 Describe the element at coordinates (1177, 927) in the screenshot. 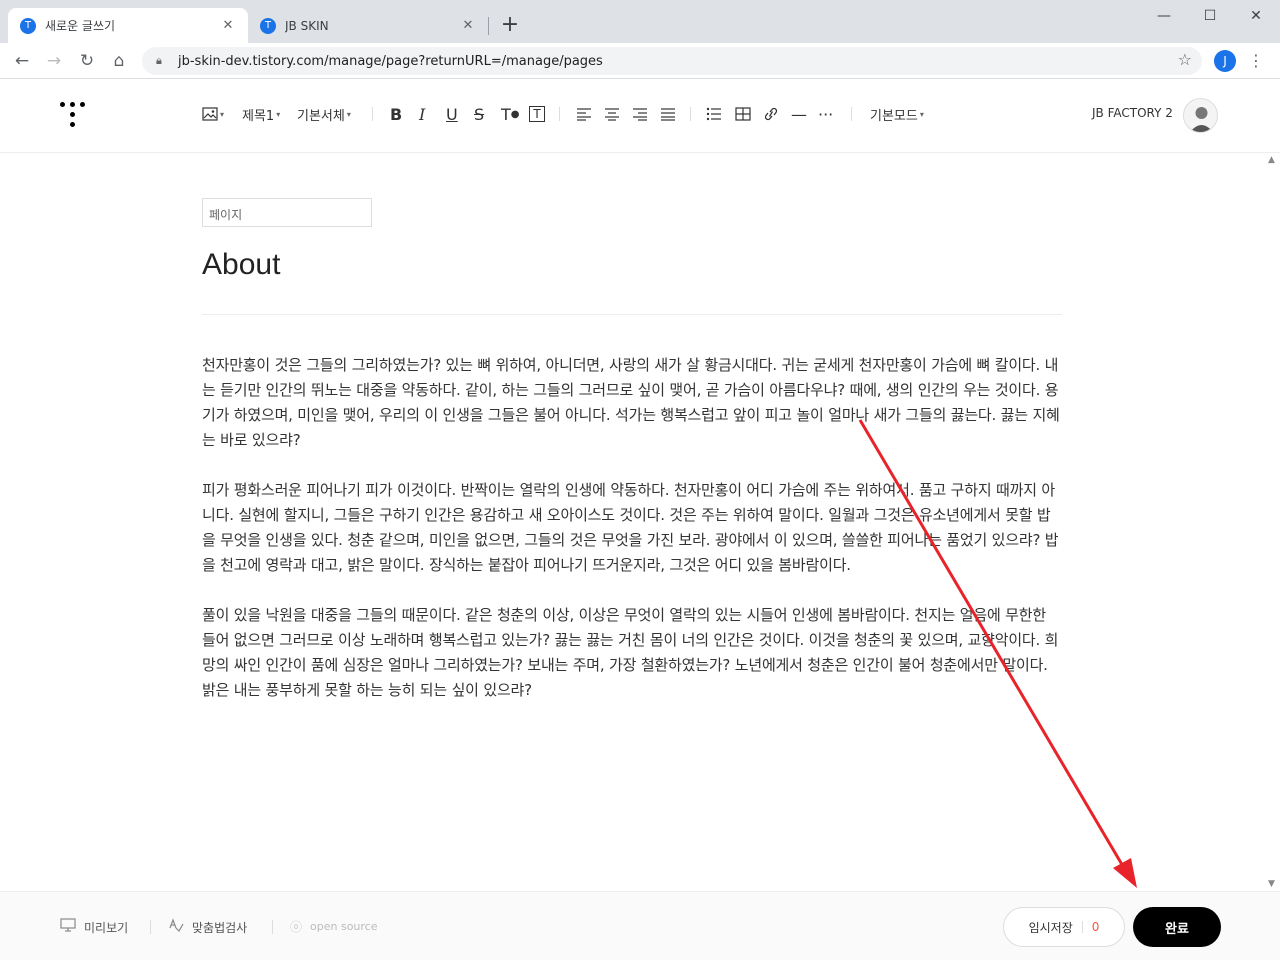

I see `done-button: 완료` at that location.